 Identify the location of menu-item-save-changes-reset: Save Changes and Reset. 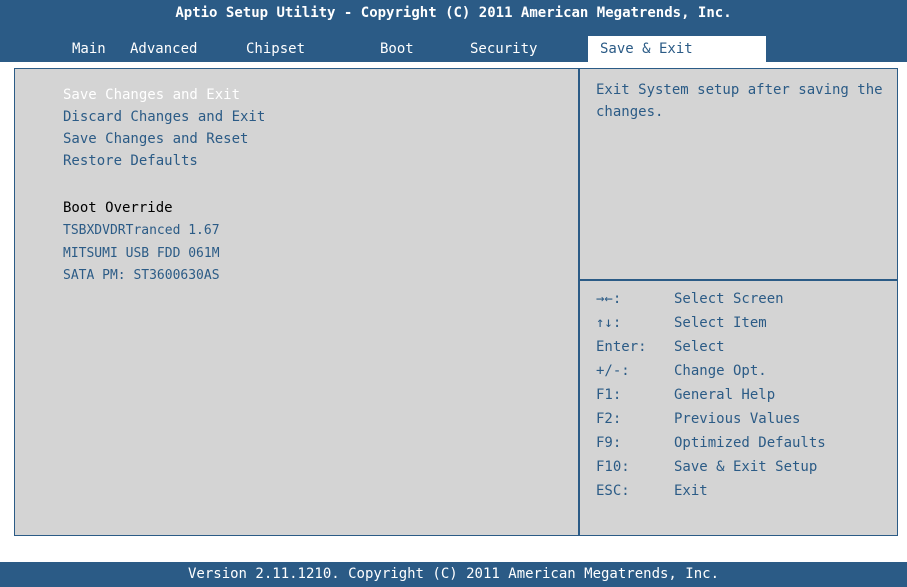
(155, 139).